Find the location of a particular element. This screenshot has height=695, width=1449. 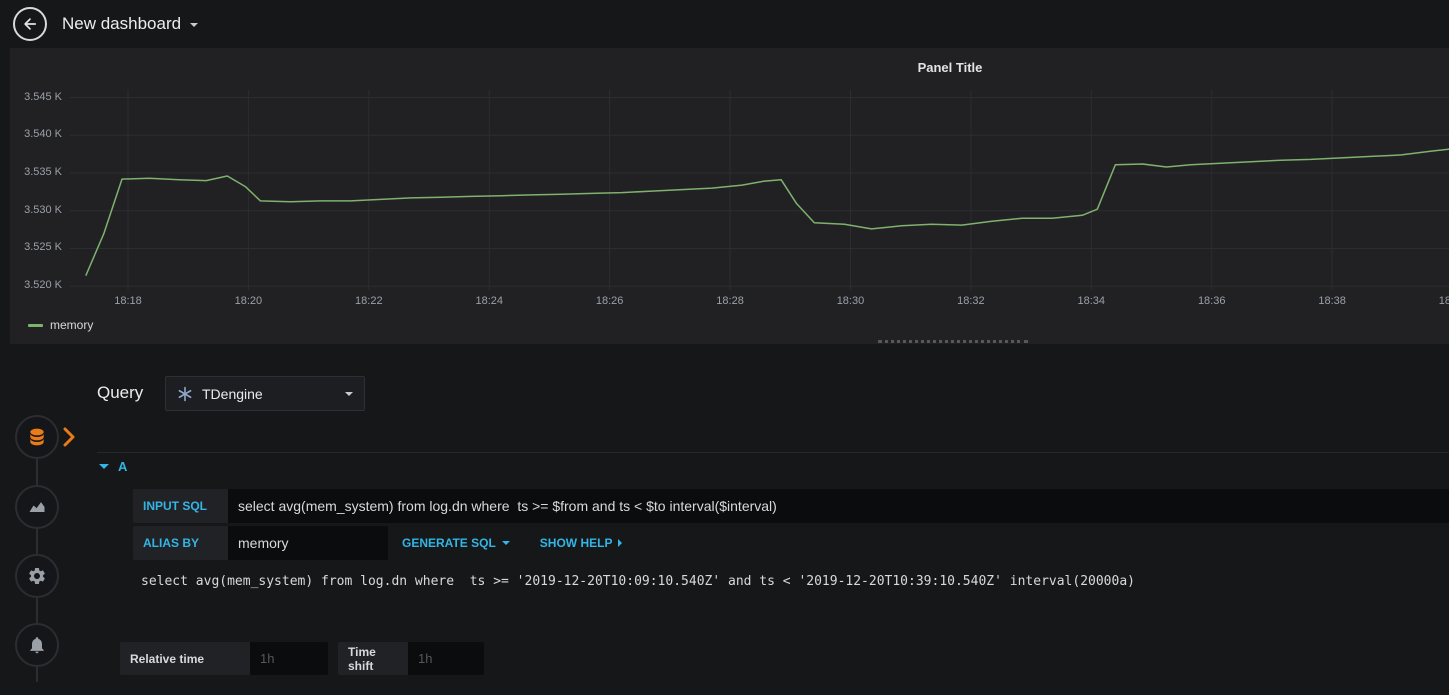

query-row-divider is located at coordinates (773, 452).